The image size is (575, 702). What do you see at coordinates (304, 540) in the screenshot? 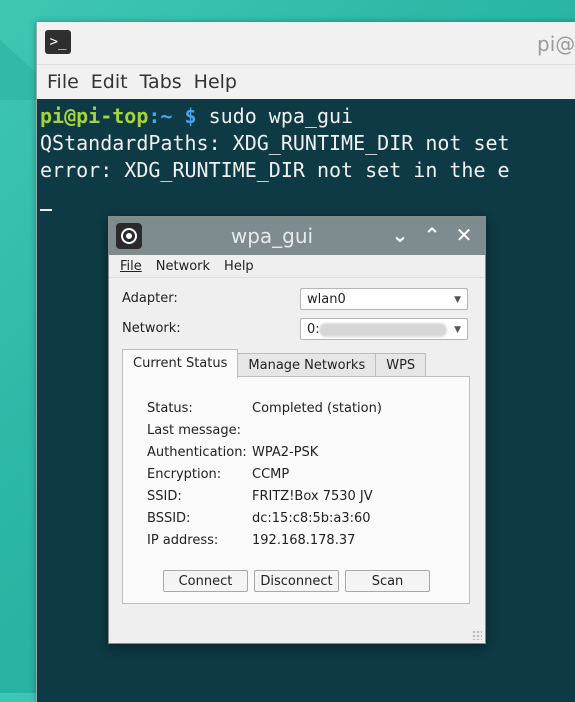
I see `ip-address-value: 192.168.178.37` at bounding box center [304, 540].